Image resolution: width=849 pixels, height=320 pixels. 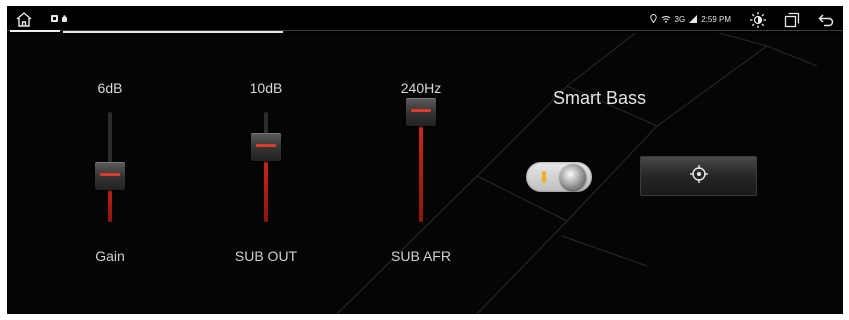 What do you see at coordinates (173, 32) in the screenshot?
I see `status-progress-bar` at bounding box center [173, 32].